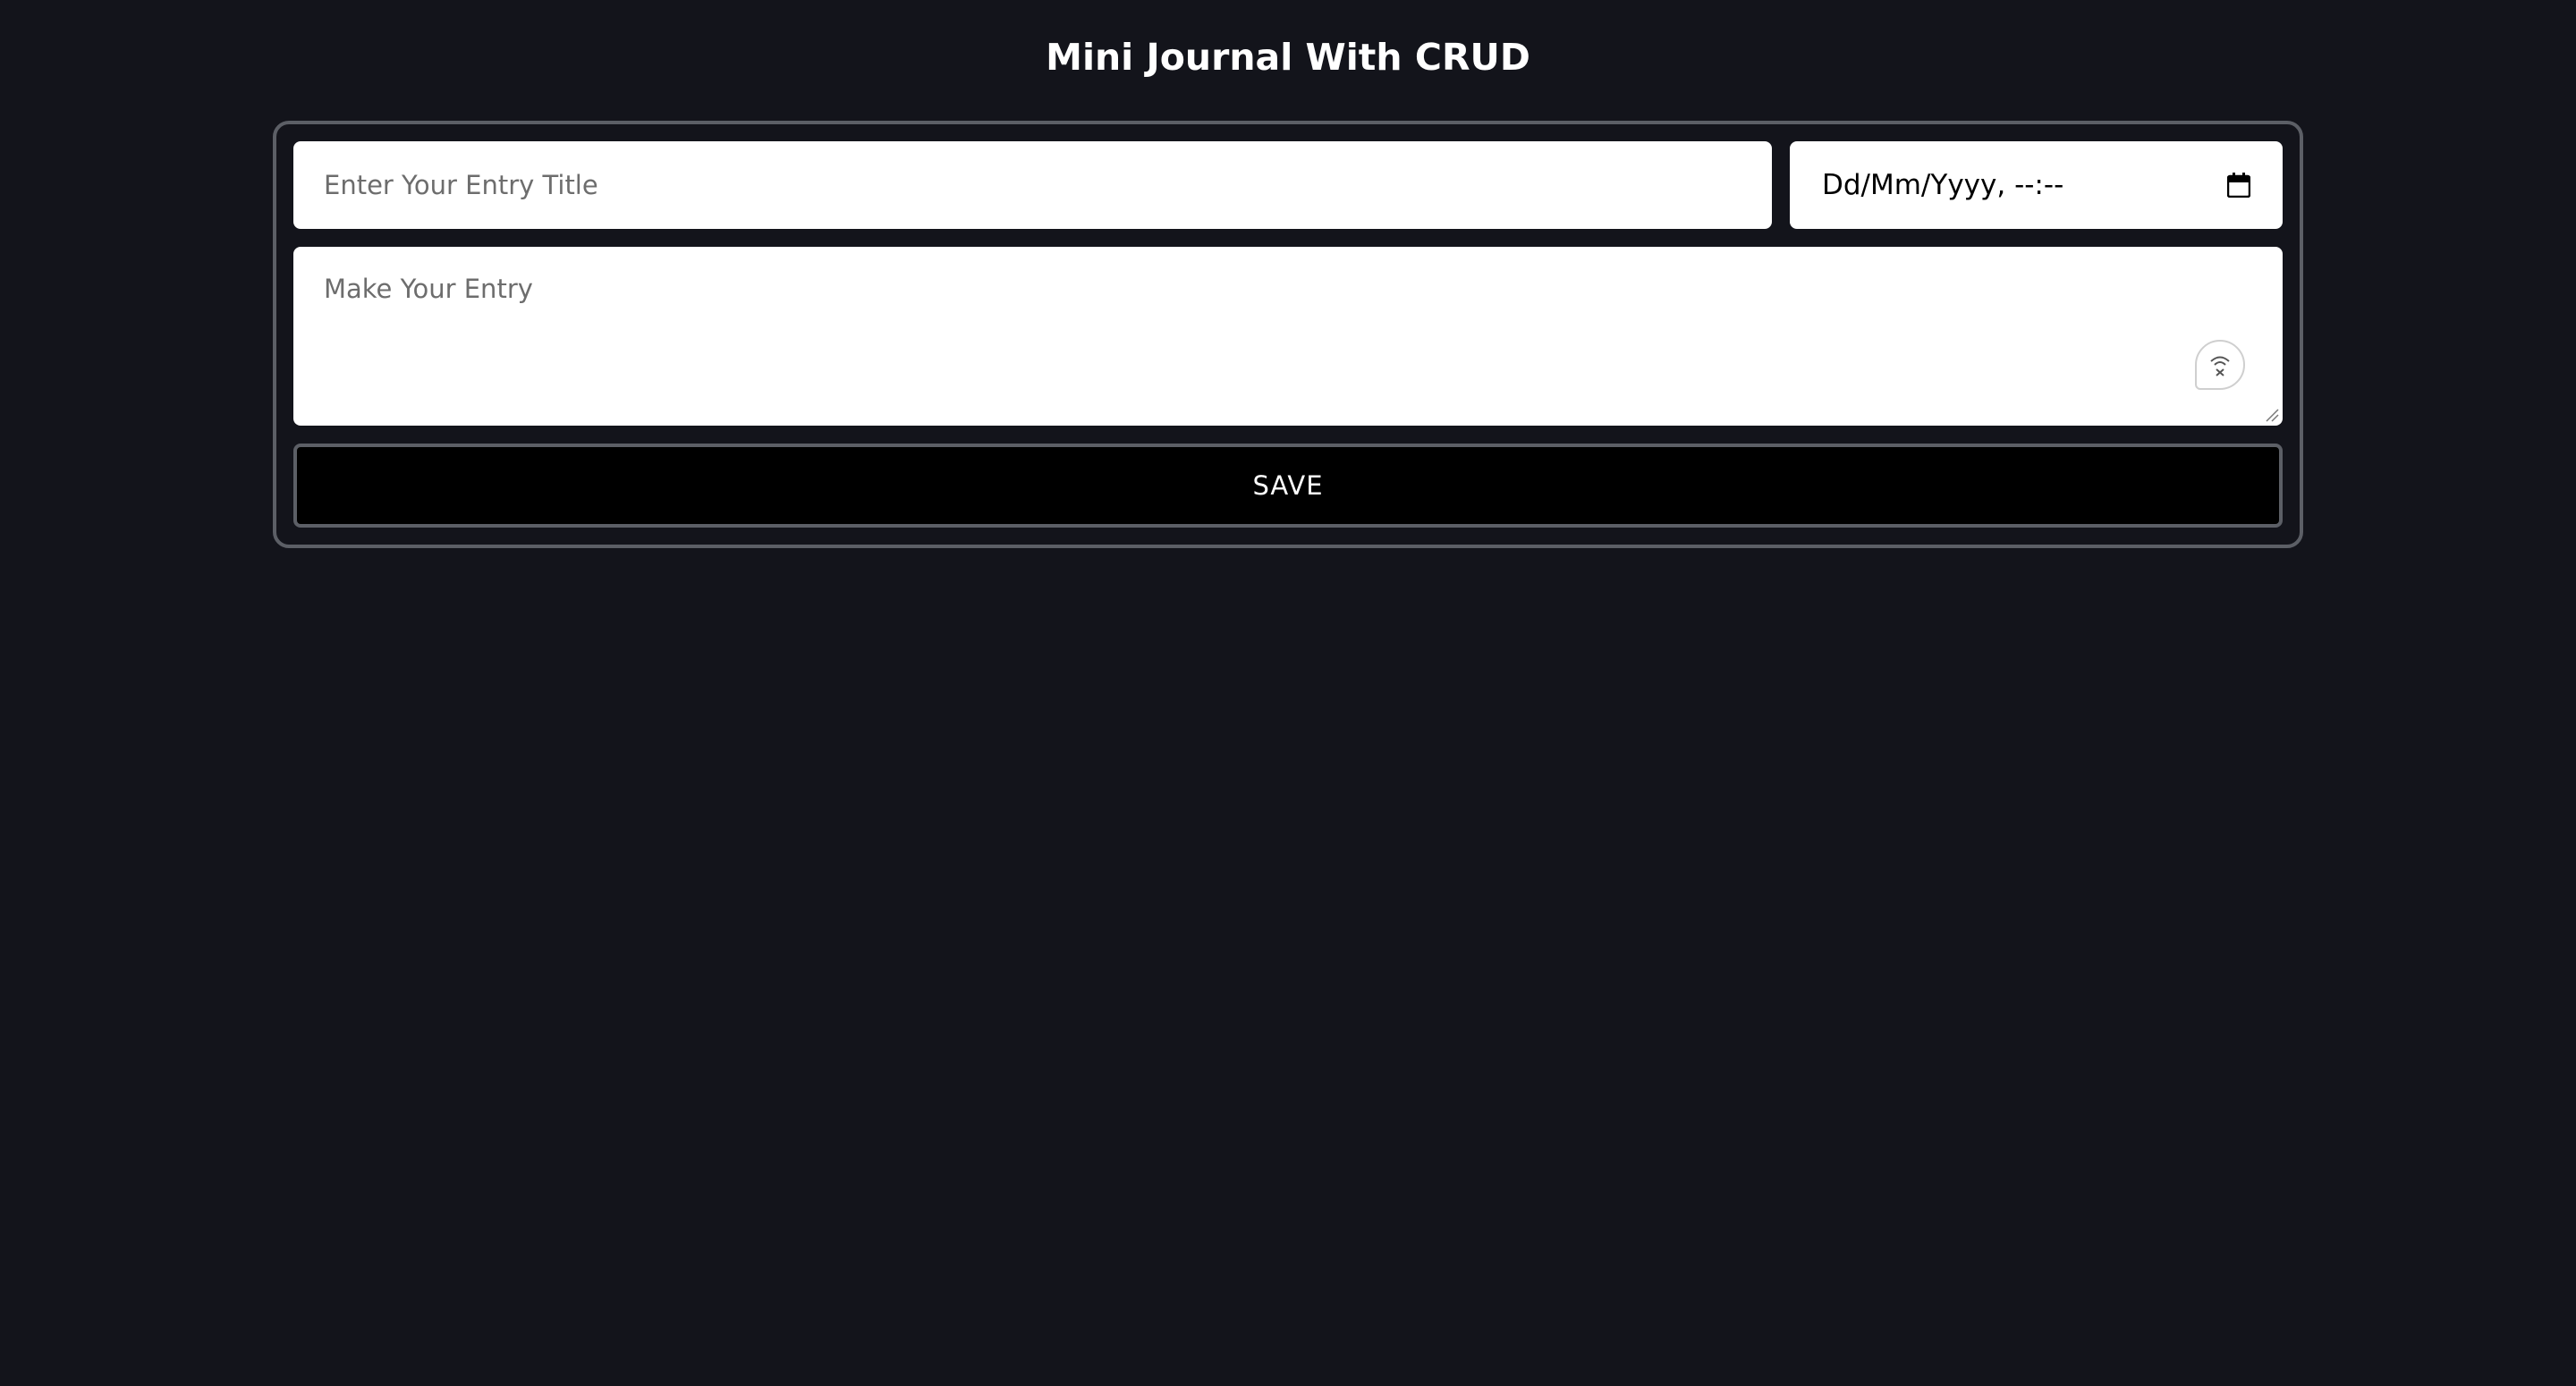 The image size is (2576, 1386). Describe the element at coordinates (1943, 185) in the screenshot. I see `datetime-value: Dd/Mm/Yyyy, --:--` at that location.